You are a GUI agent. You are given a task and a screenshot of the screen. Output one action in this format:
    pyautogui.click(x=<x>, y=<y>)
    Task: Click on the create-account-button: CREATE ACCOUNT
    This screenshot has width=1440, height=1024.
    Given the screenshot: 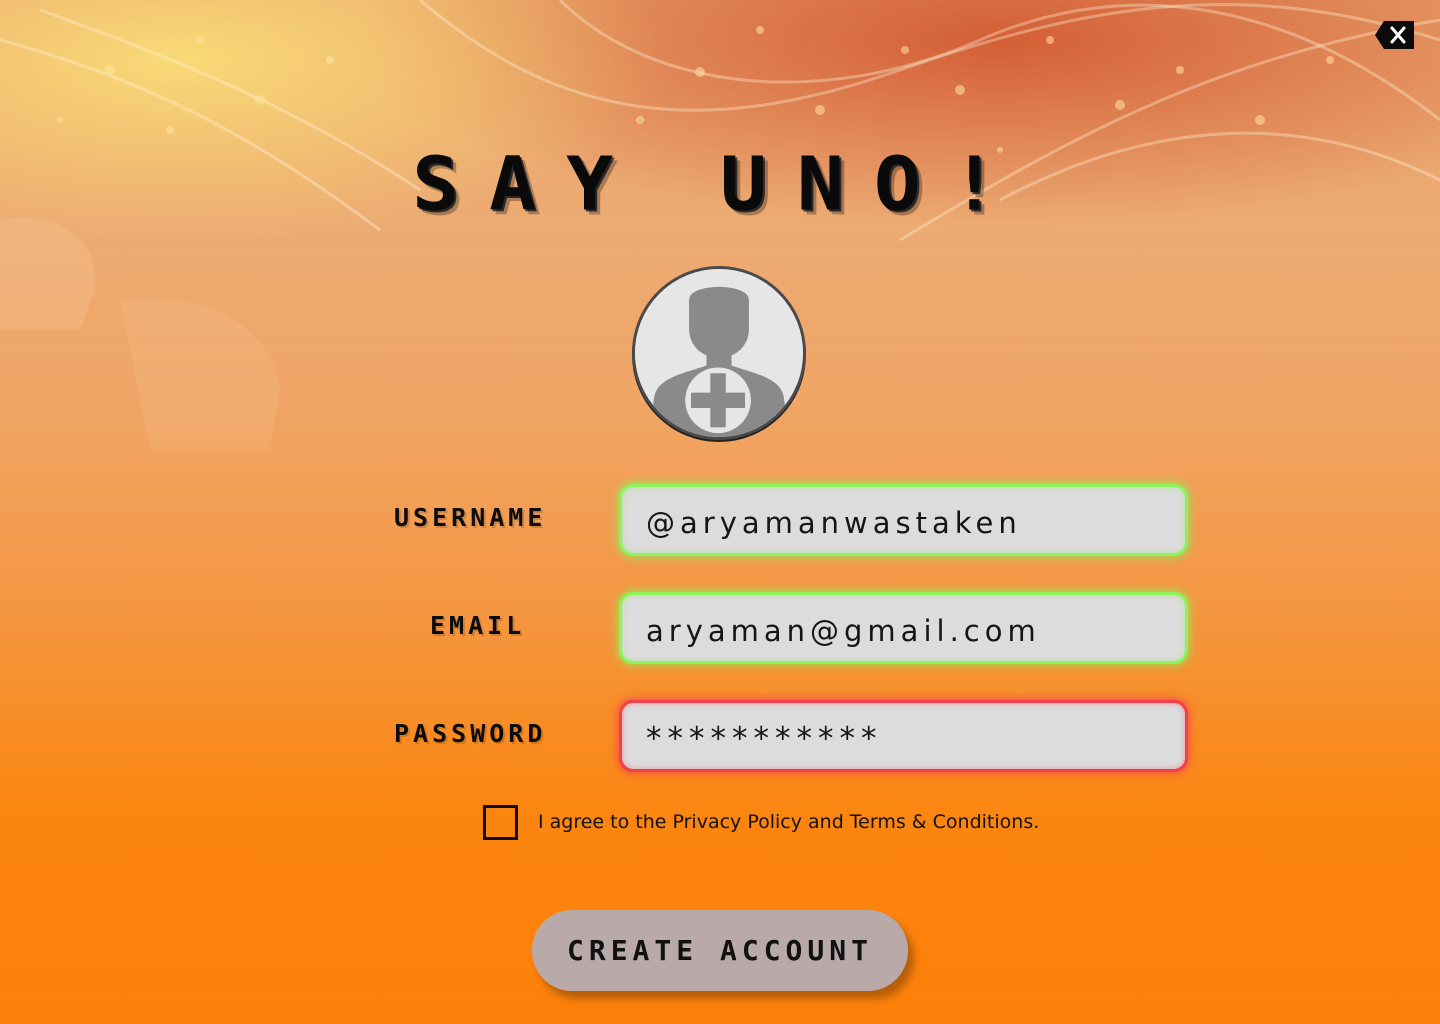 What is the action you would take?
    pyautogui.click(x=720, y=950)
    